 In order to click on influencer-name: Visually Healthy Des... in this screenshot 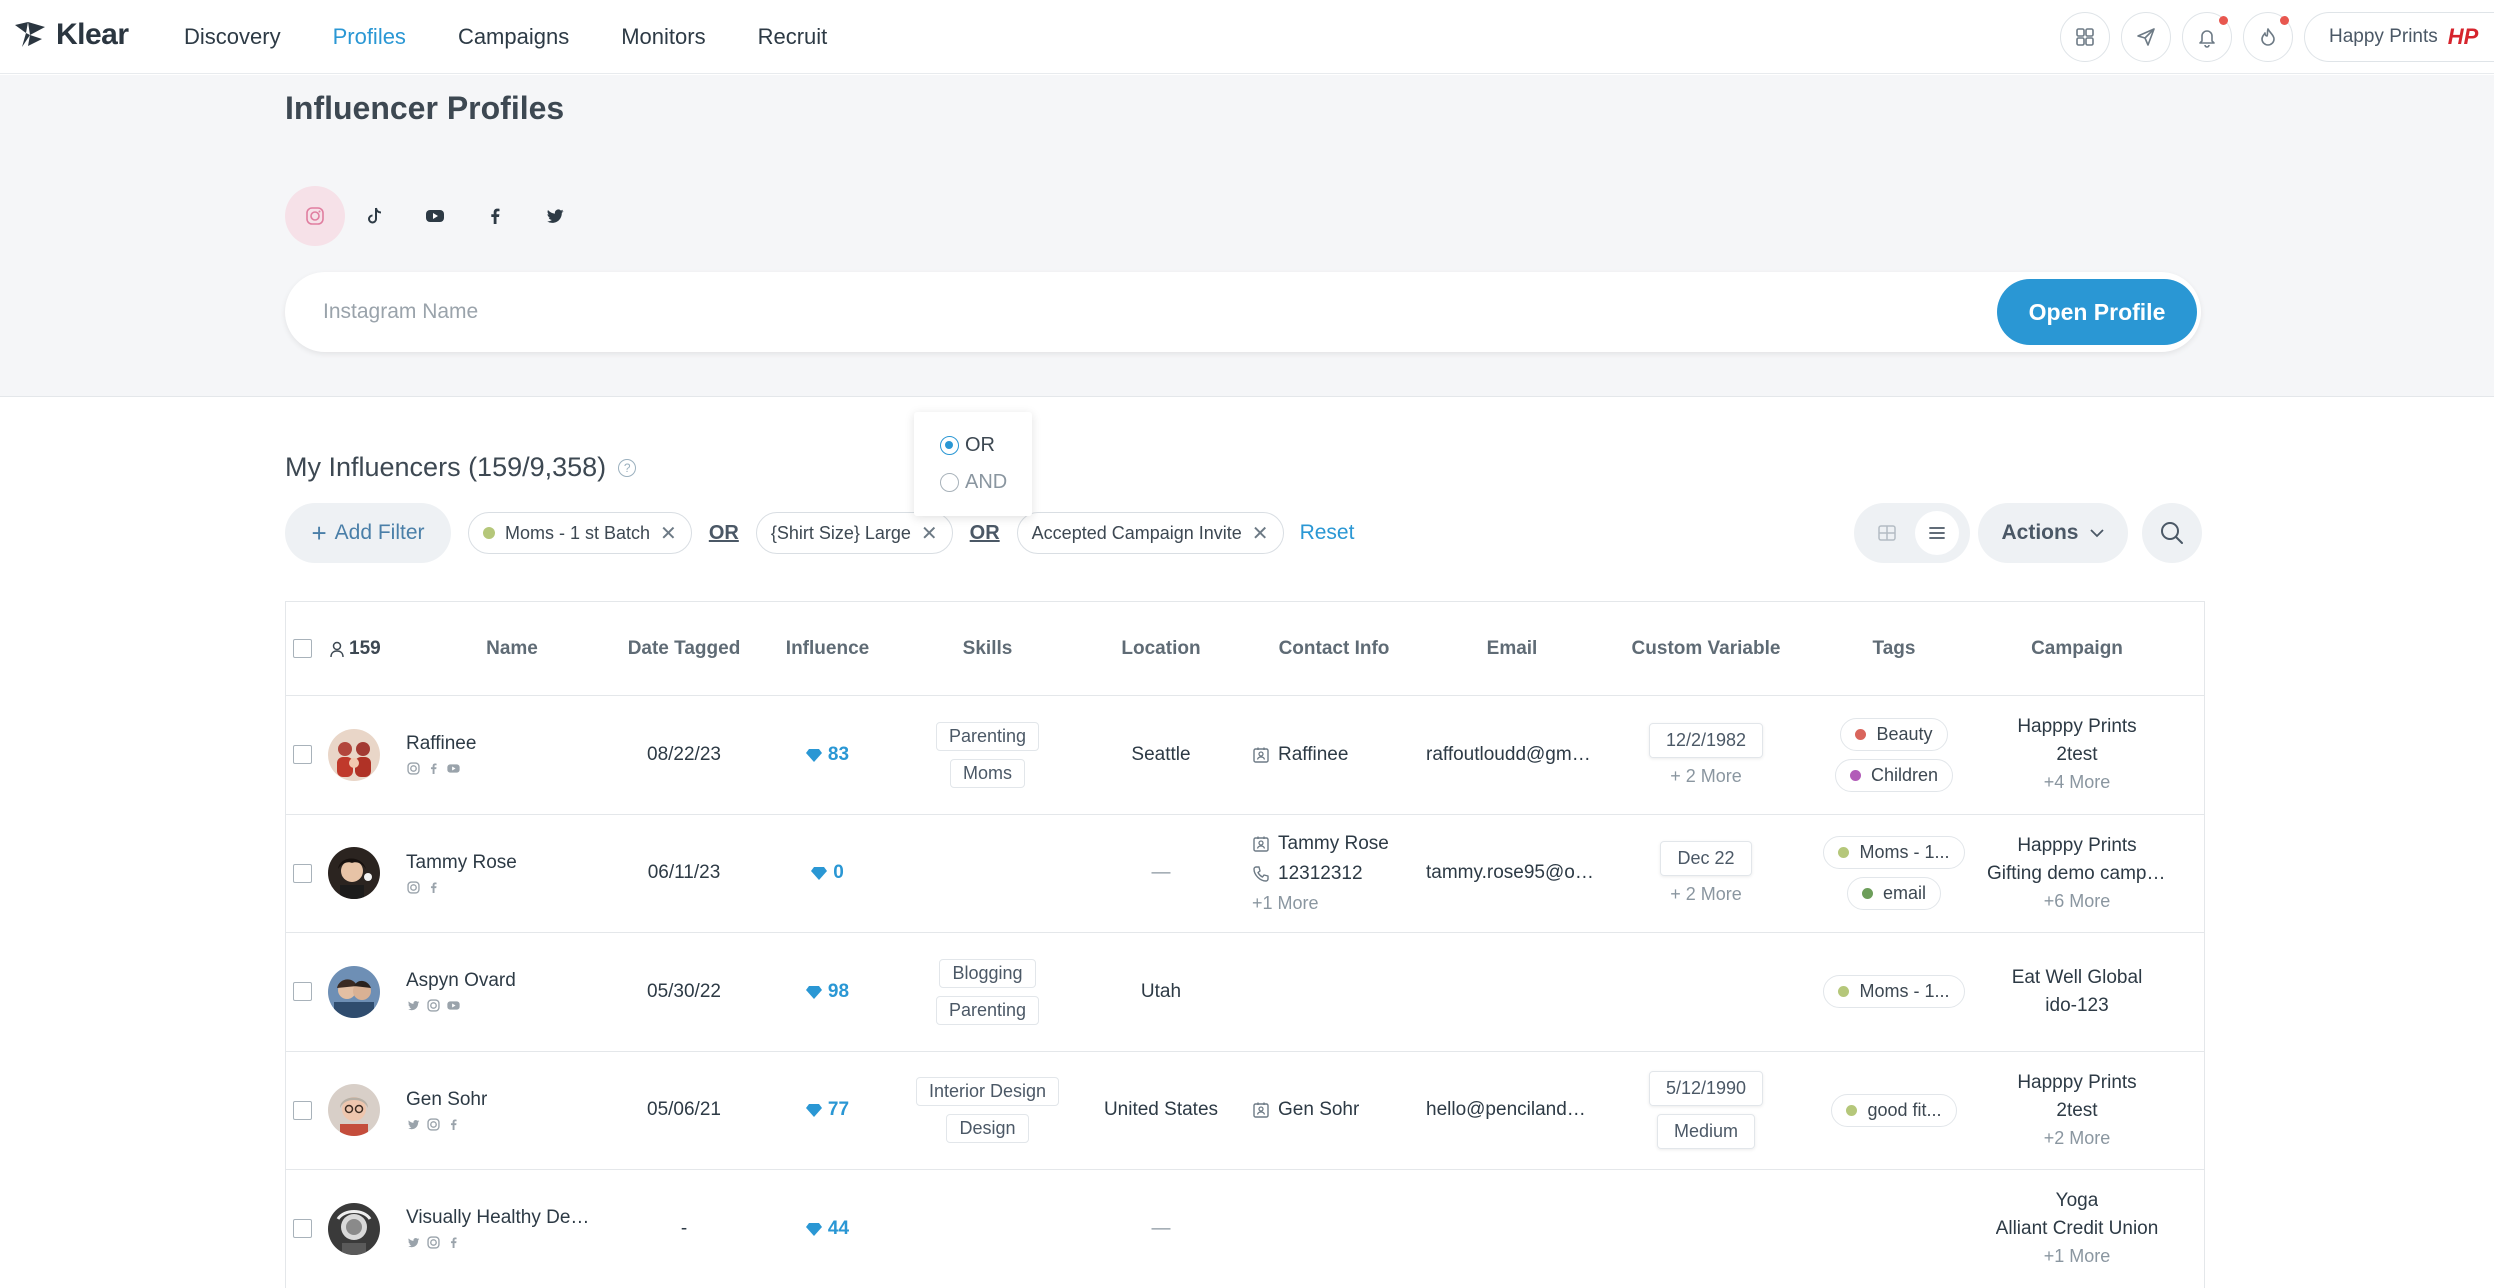, I will do `click(498, 1218)`.